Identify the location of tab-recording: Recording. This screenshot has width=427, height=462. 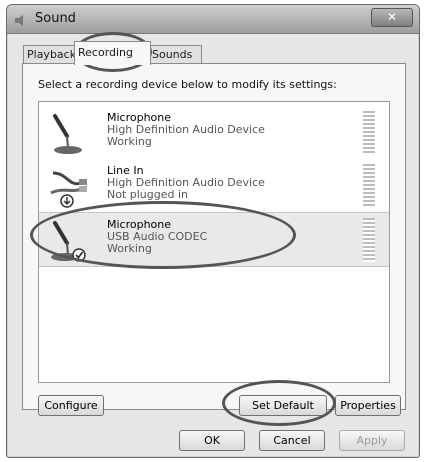
(112, 53).